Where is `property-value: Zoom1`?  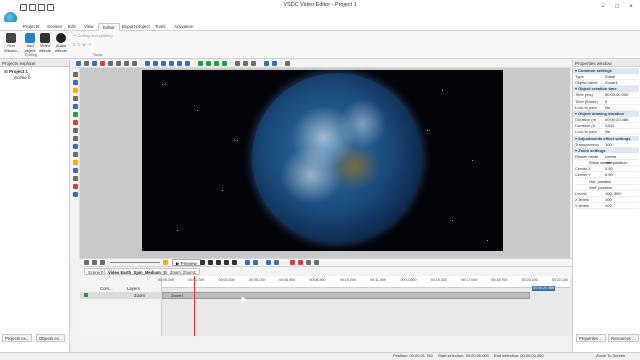
property-value: Zoom1 is located at coordinates (611, 83).